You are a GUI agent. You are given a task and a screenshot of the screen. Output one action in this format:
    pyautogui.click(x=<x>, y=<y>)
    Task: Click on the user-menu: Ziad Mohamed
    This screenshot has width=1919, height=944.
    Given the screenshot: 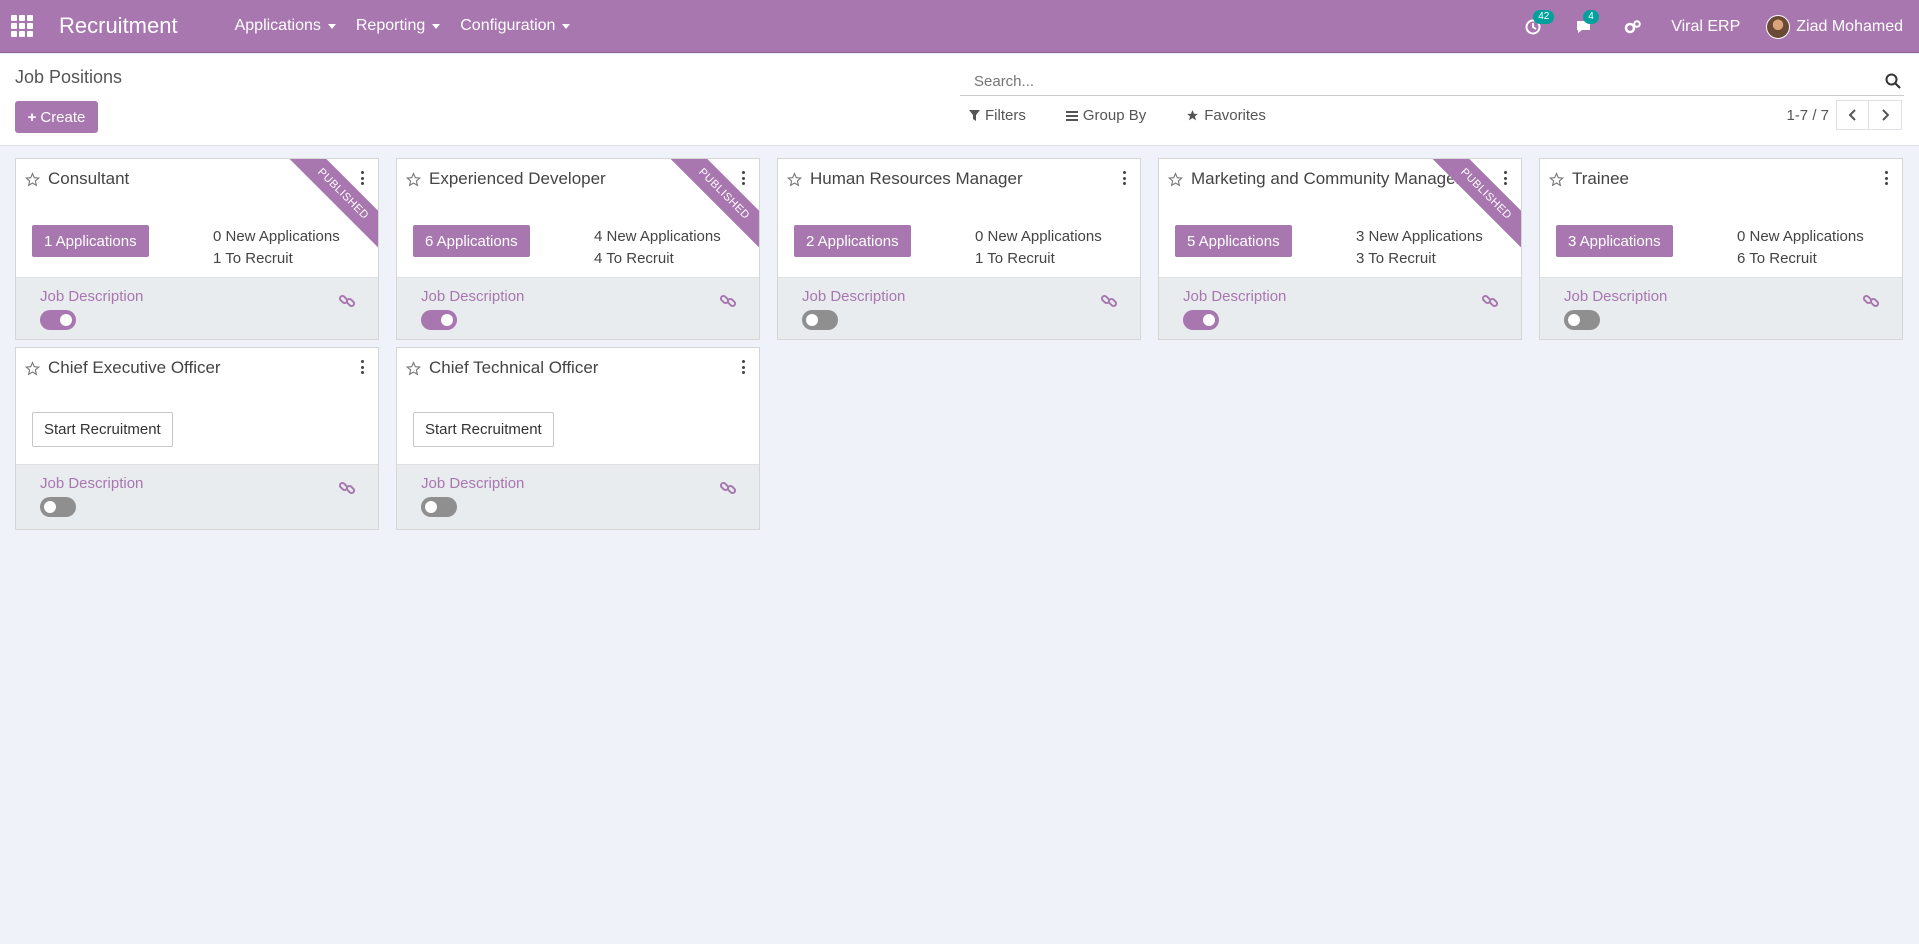 What is the action you would take?
    pyautogui.click(x=1834, y=26)
    